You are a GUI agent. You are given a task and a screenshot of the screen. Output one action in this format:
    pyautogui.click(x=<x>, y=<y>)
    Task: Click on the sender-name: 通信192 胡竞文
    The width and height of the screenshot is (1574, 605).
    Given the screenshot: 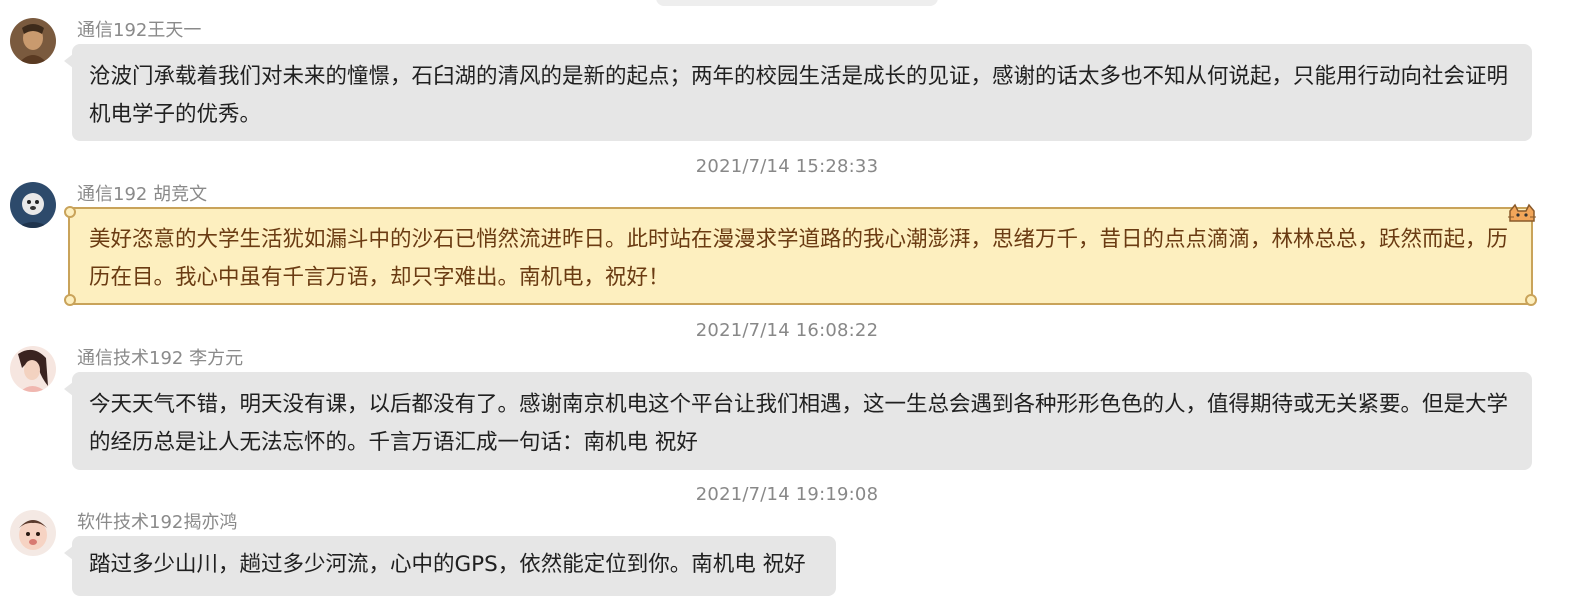 What is the action you would take?
    pyautogui.click(x=142, y=194)
    